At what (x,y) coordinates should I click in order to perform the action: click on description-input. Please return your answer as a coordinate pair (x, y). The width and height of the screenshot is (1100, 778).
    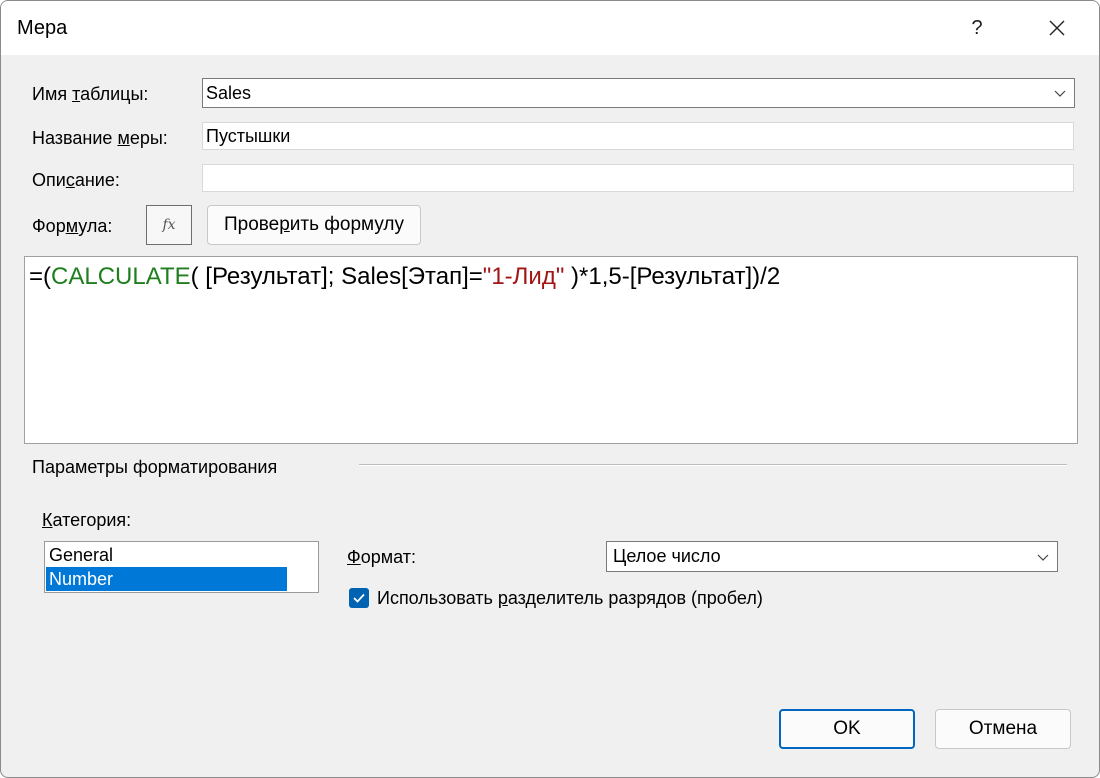
    Looking at the image, I should click on (638, 178).